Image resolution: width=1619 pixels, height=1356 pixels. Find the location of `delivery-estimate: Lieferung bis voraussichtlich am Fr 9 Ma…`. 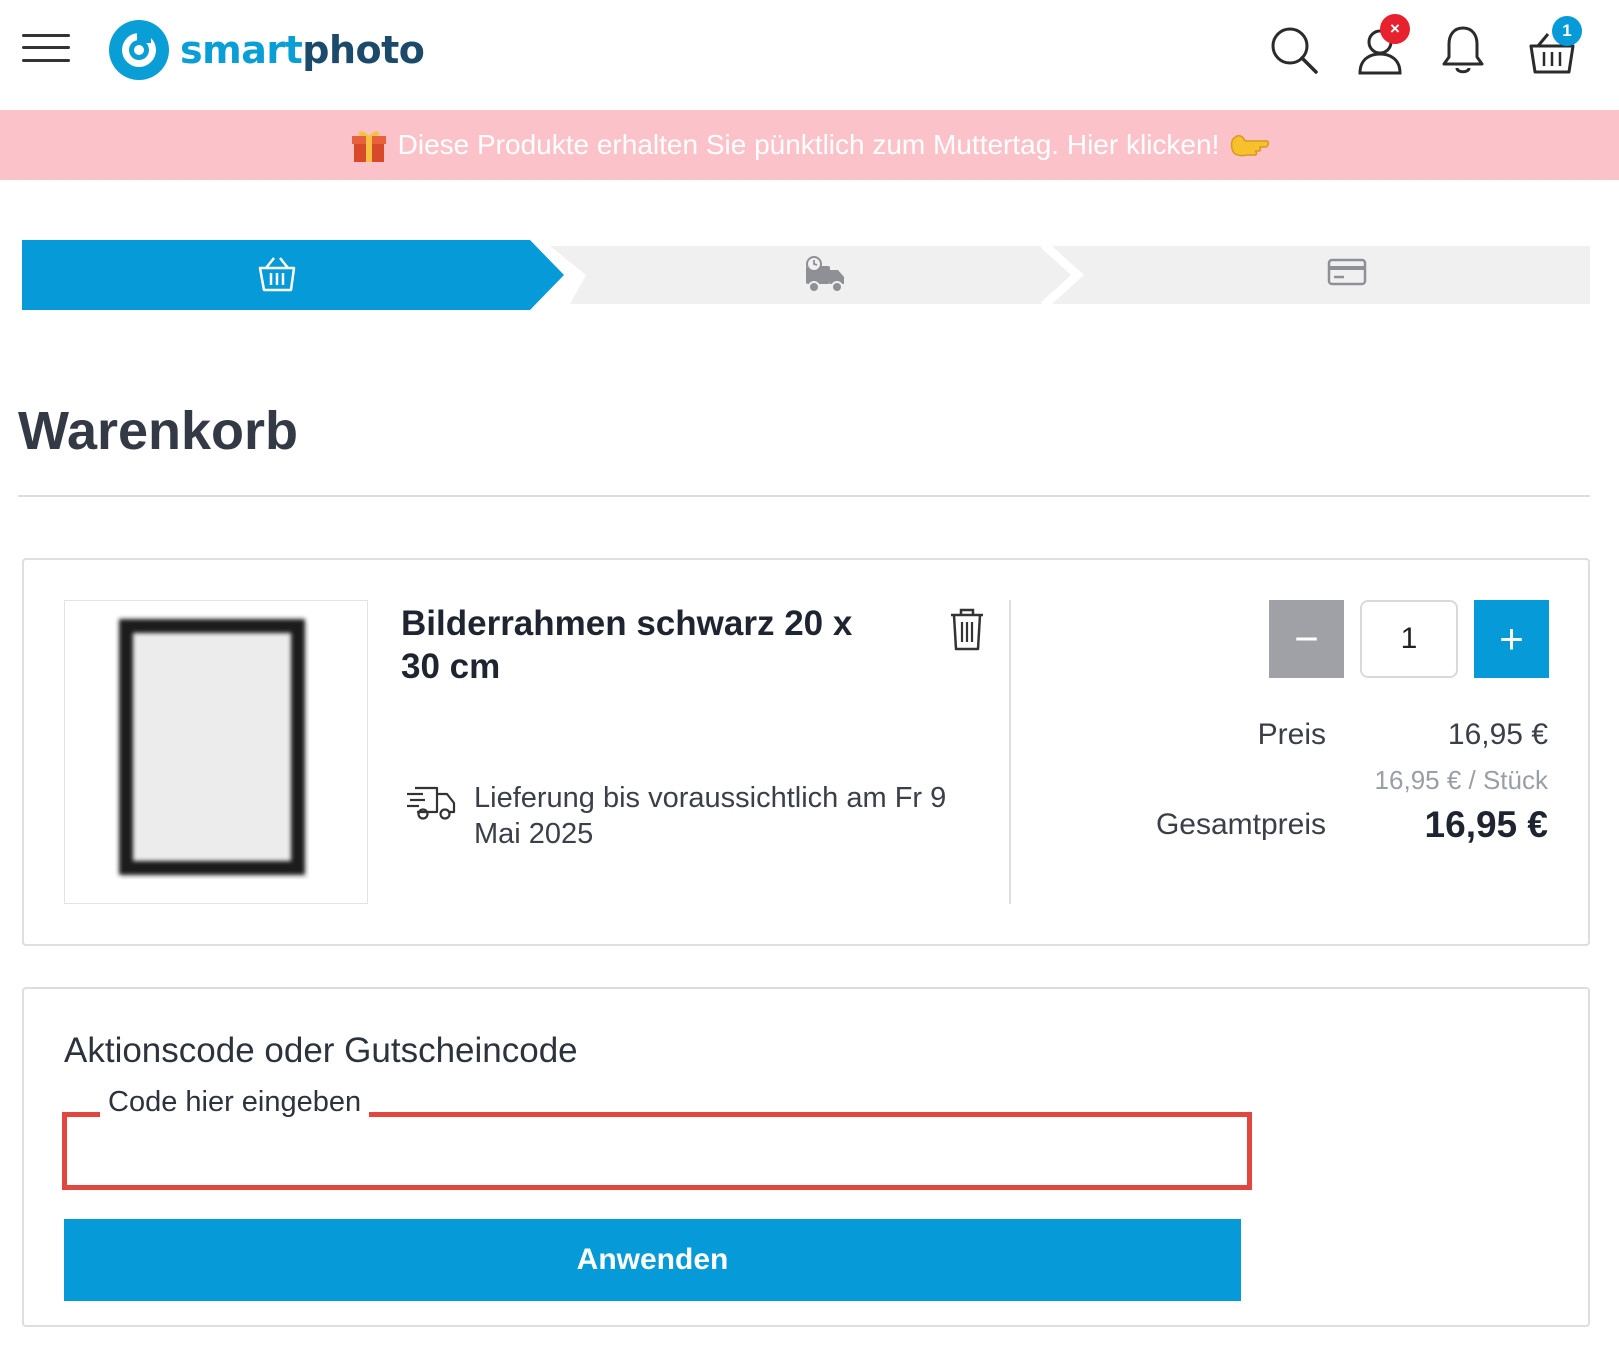

delivery-estimate: Lieferung bis voraussichtlich am Fr 9 Ma… is located at coordinates (710, 816).